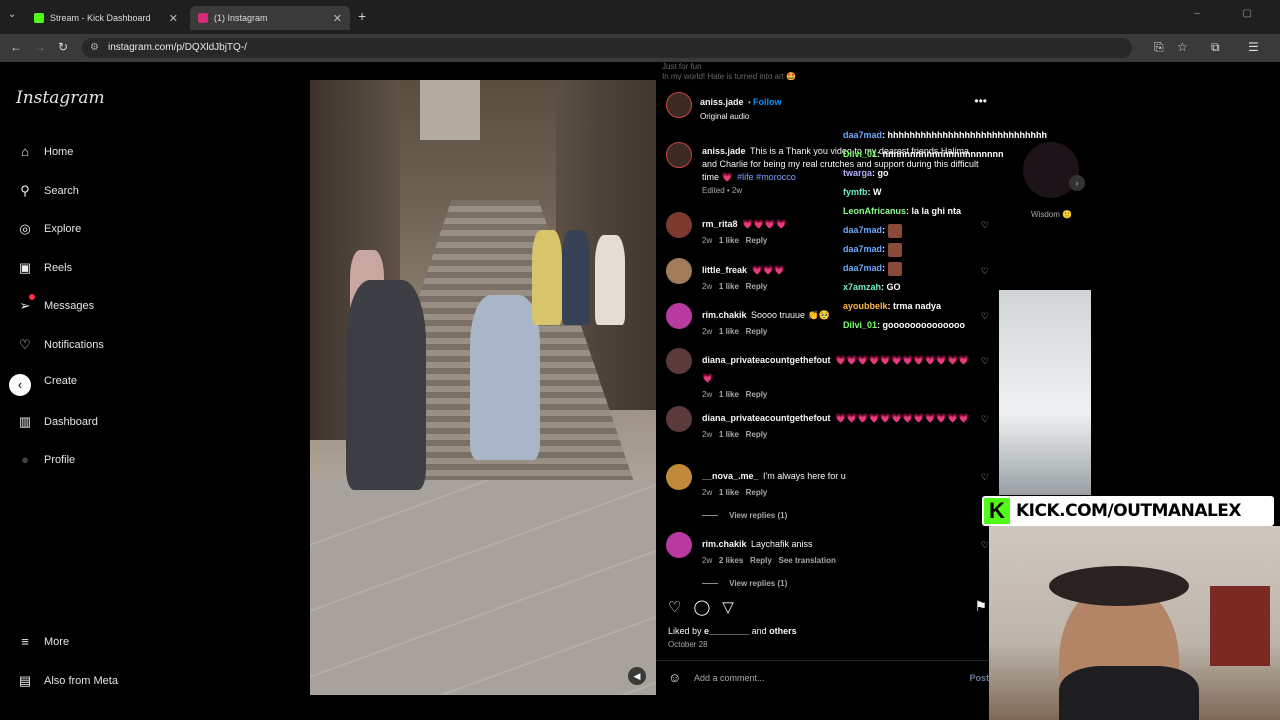  Describe the element at coordinates (12, 14) in the screenshot. I see `tab-search-chevron-icon: ⌄` at that location.